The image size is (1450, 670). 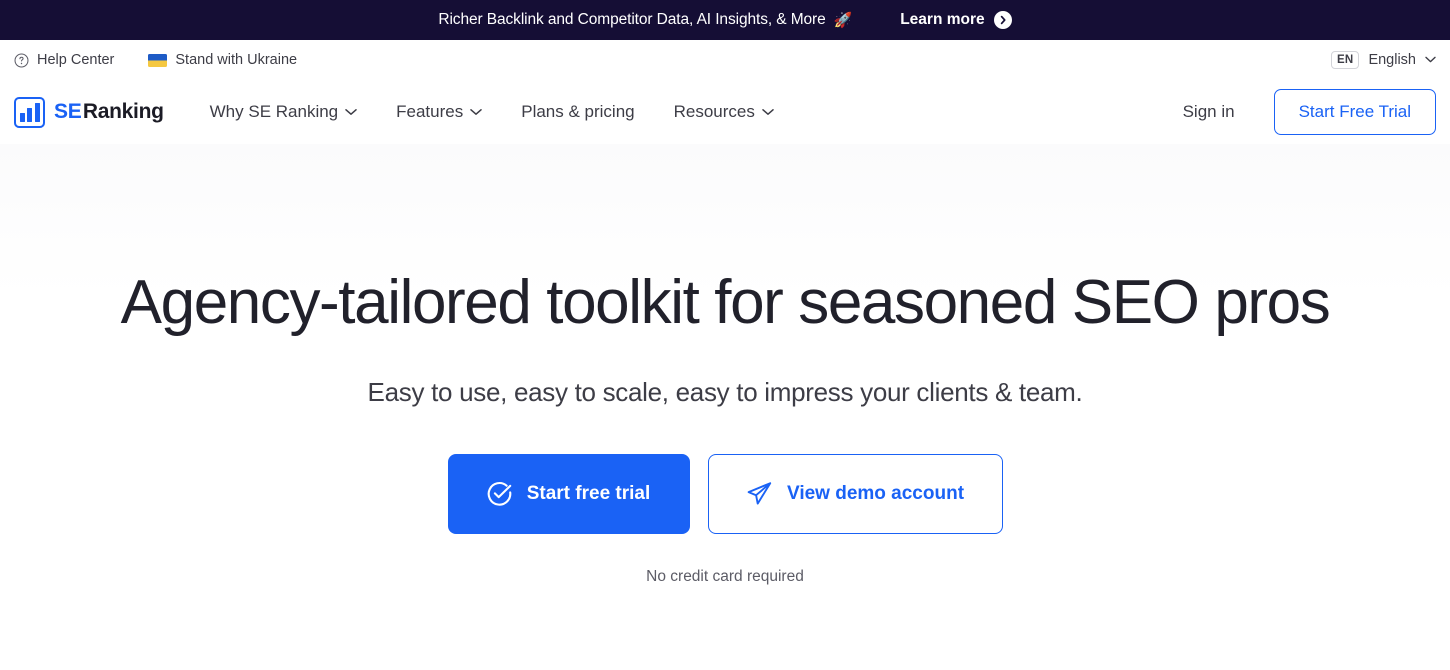 I want to click on nav-item-why-se-ranking-label: Why SE Ranking, so click(x=274, y=111).